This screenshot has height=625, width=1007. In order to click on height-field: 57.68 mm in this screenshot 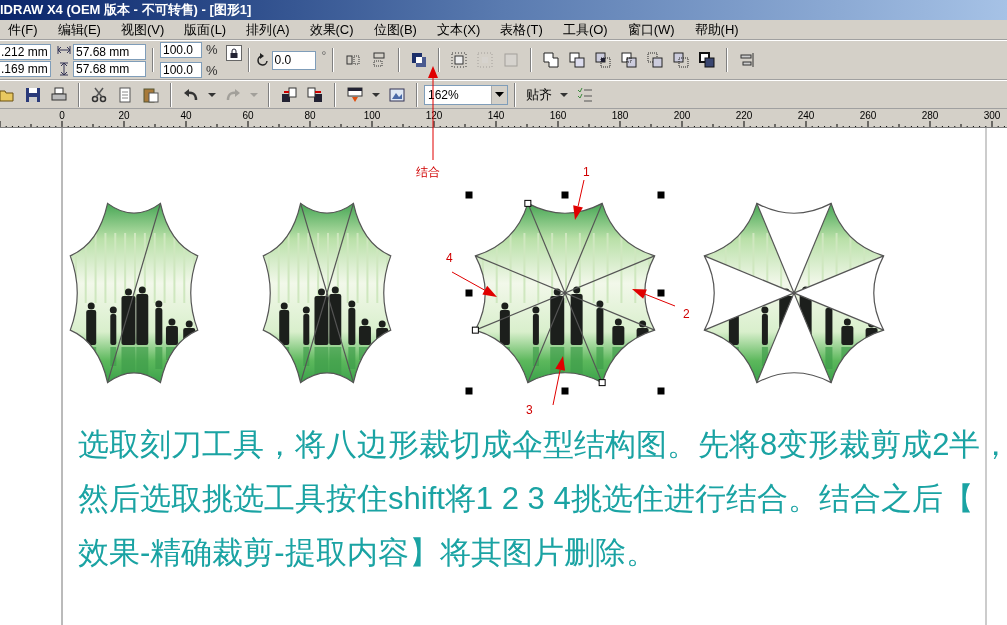, I will do `click(109, 68)`.